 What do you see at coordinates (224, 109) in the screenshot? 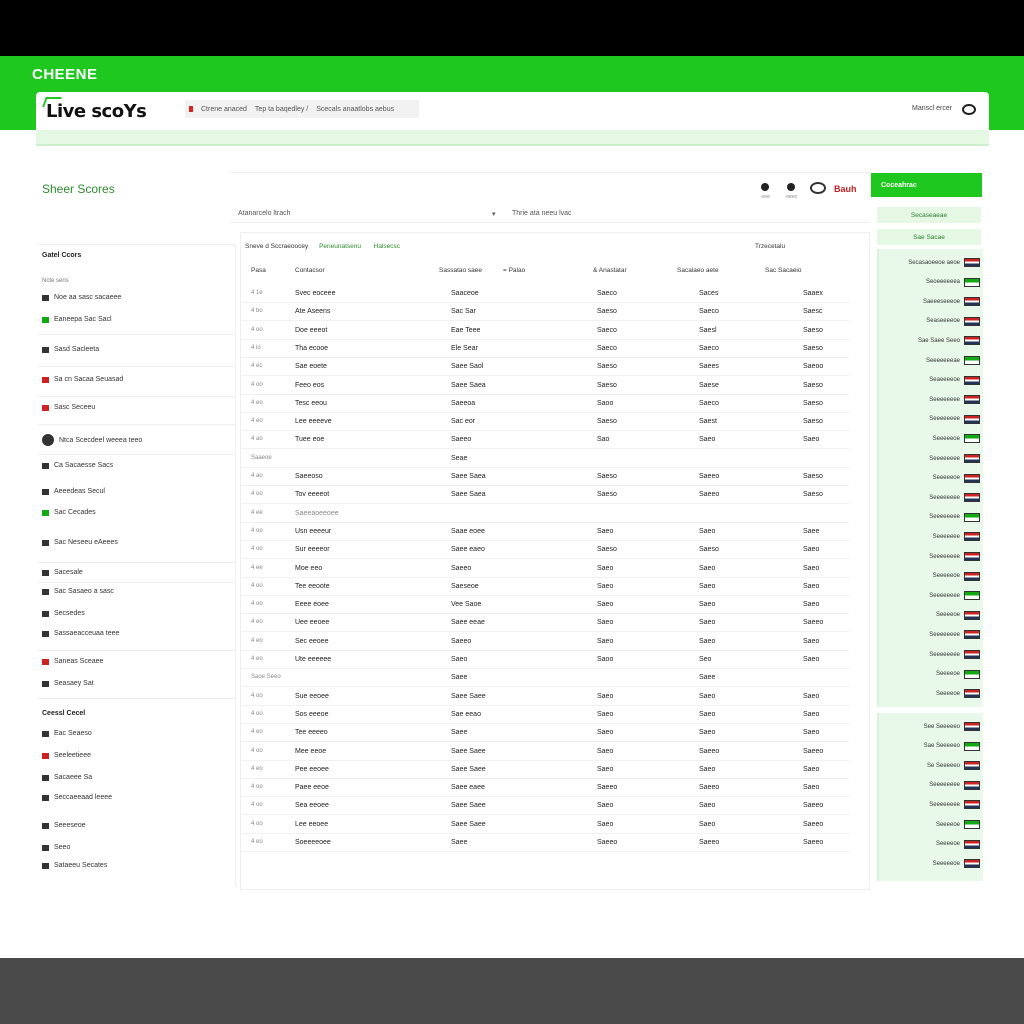
I see `top-link: Ctrene anaced` at bounding box center [224, 109].